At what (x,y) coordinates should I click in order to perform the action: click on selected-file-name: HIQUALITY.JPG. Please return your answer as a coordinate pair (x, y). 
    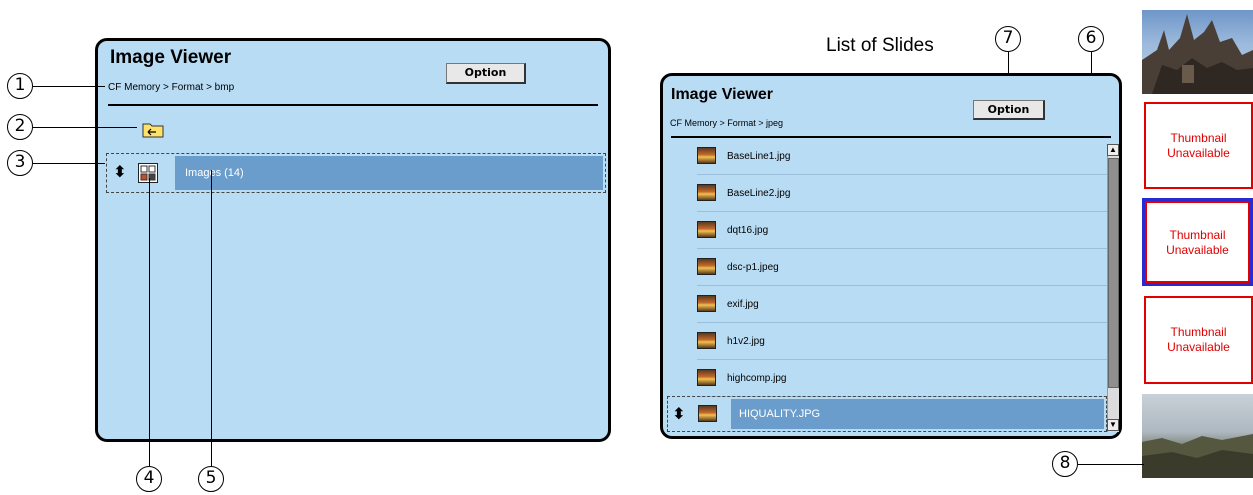
    Looking at the image, I should click on (780, 414).